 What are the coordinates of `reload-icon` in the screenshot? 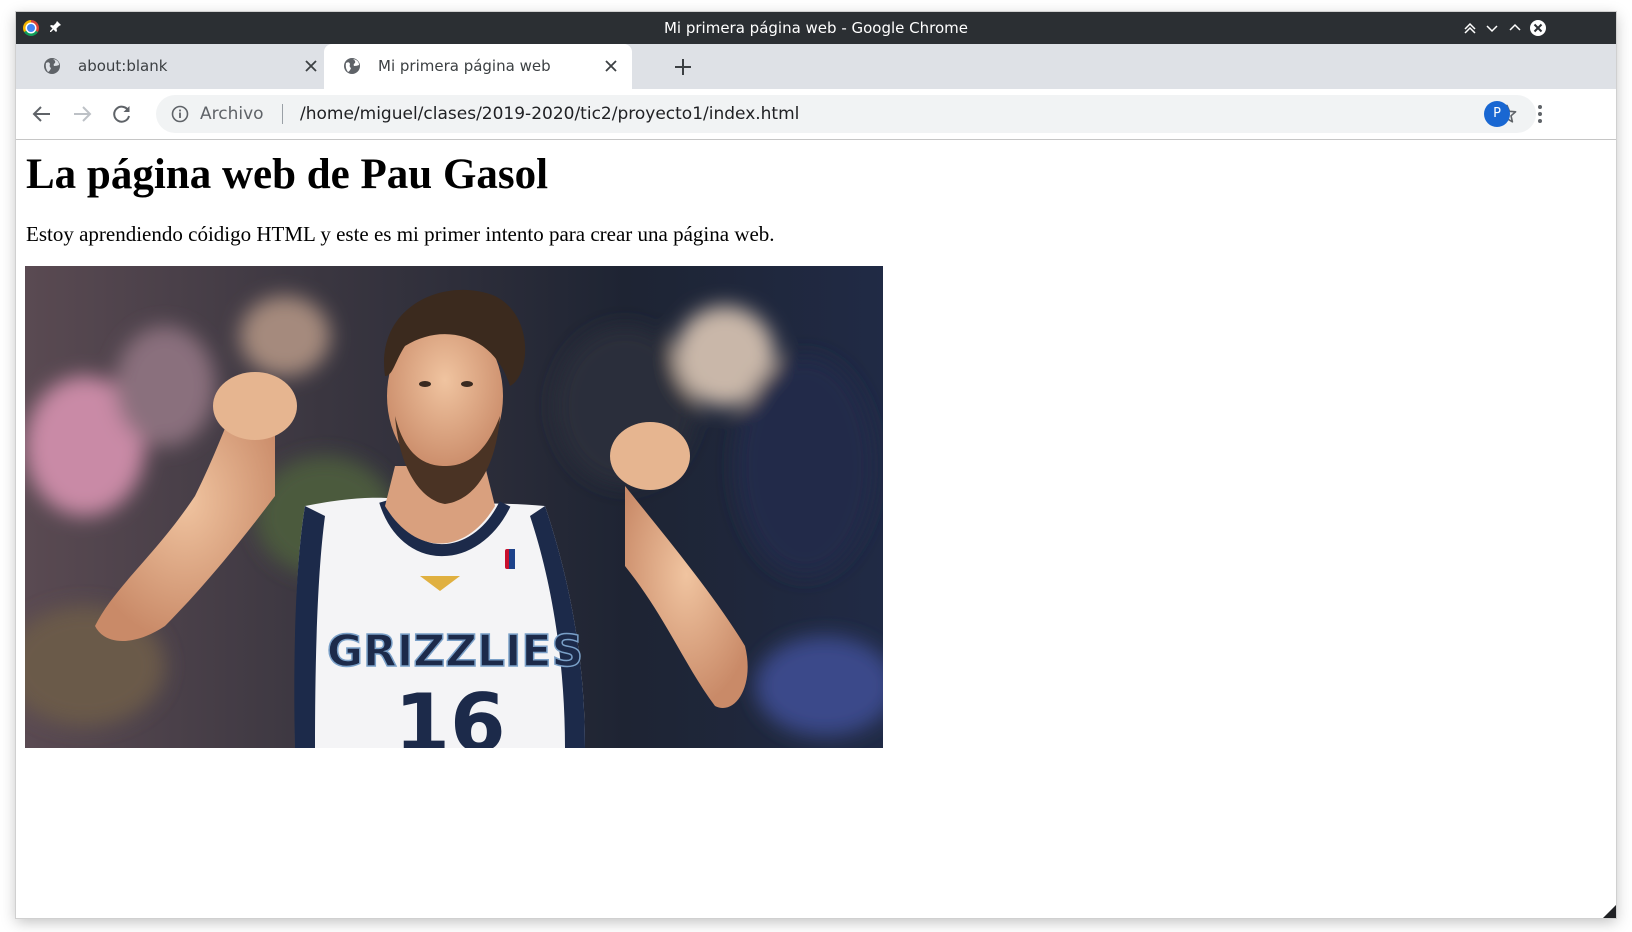 It's located at (122, 114).